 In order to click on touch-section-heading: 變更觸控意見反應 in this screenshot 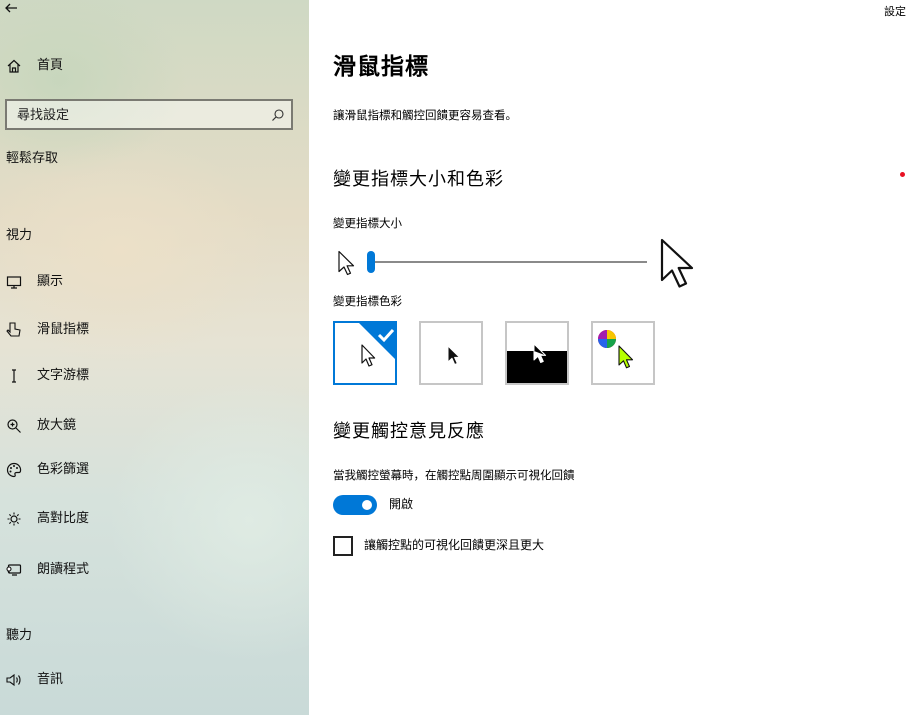, I will do `click(409, 431)`.